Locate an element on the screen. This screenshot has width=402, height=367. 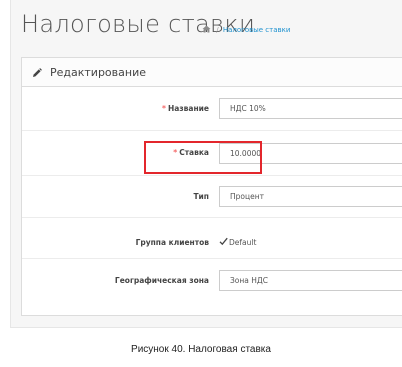
type-label: Тип is located at coordinates (201, 196).